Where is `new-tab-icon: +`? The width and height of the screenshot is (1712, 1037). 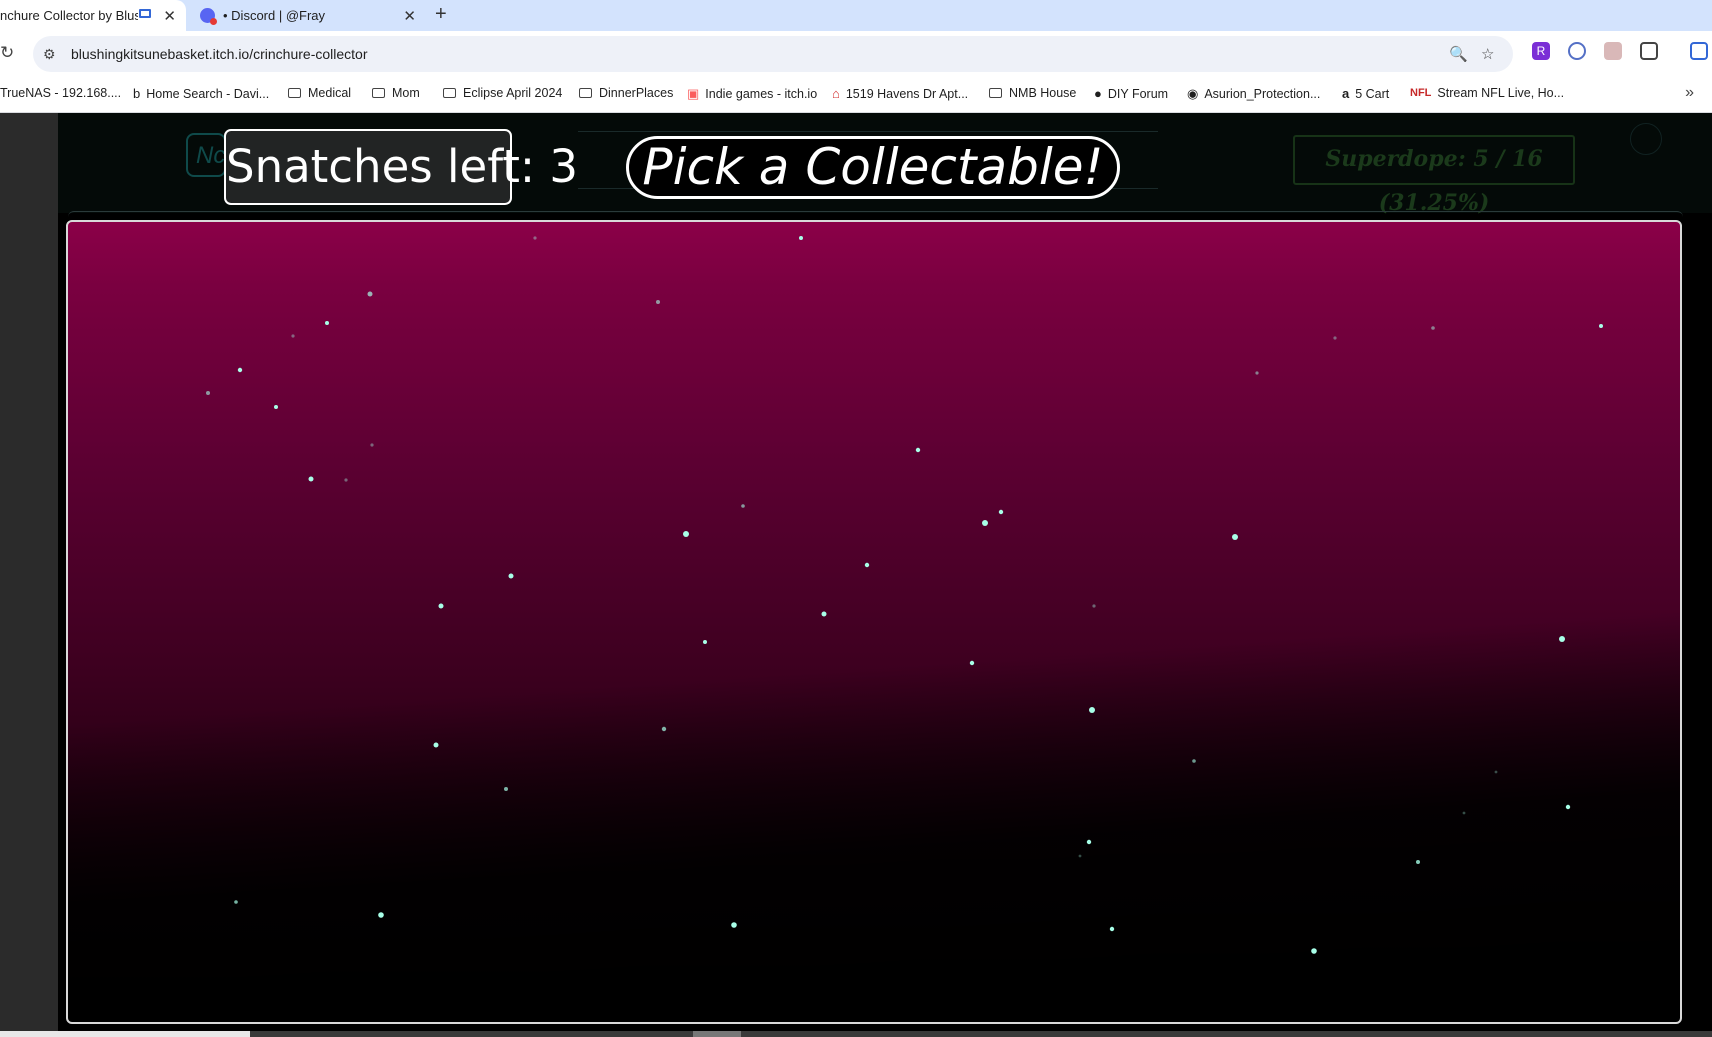
new-tab-icon: + is located at coordinates (441, 14).